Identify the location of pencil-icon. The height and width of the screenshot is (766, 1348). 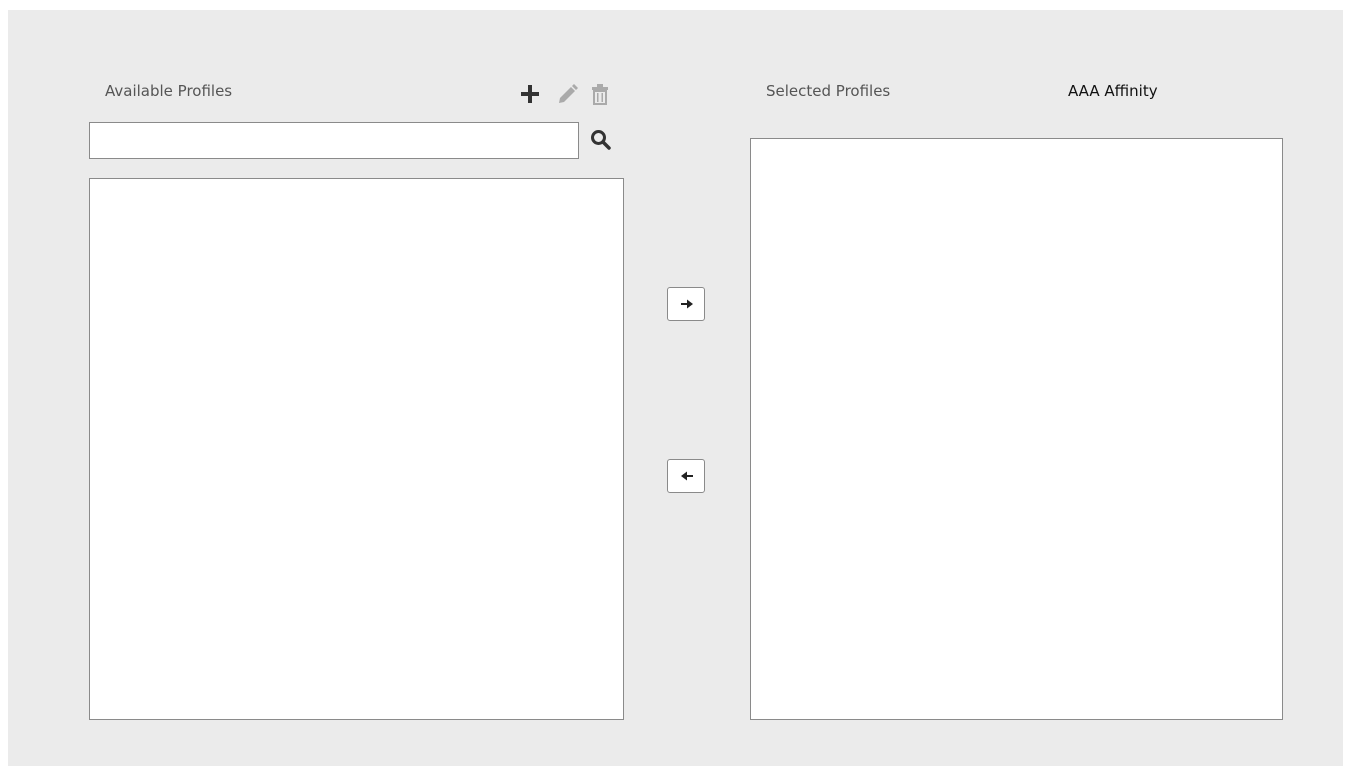
(567, 96).